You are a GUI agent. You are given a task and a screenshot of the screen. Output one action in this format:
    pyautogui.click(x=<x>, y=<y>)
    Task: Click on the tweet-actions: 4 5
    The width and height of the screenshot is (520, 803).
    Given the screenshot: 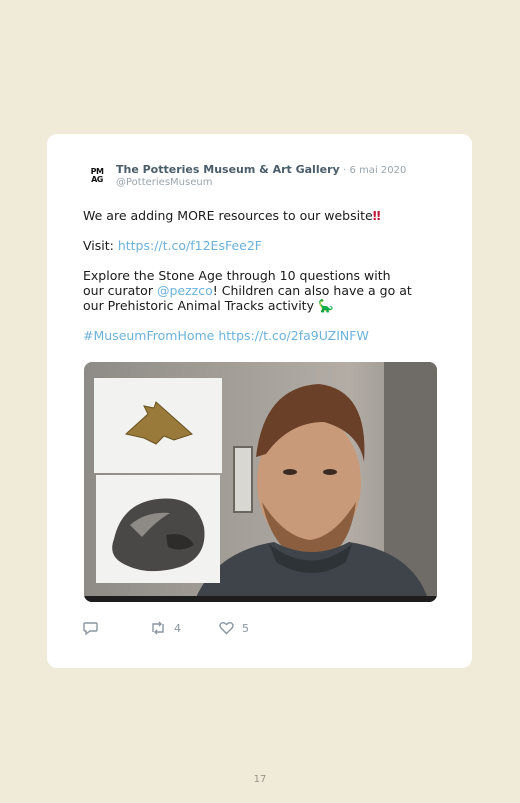 What is the action you would take?
    pyautogui.click(x=248, y=630)
    